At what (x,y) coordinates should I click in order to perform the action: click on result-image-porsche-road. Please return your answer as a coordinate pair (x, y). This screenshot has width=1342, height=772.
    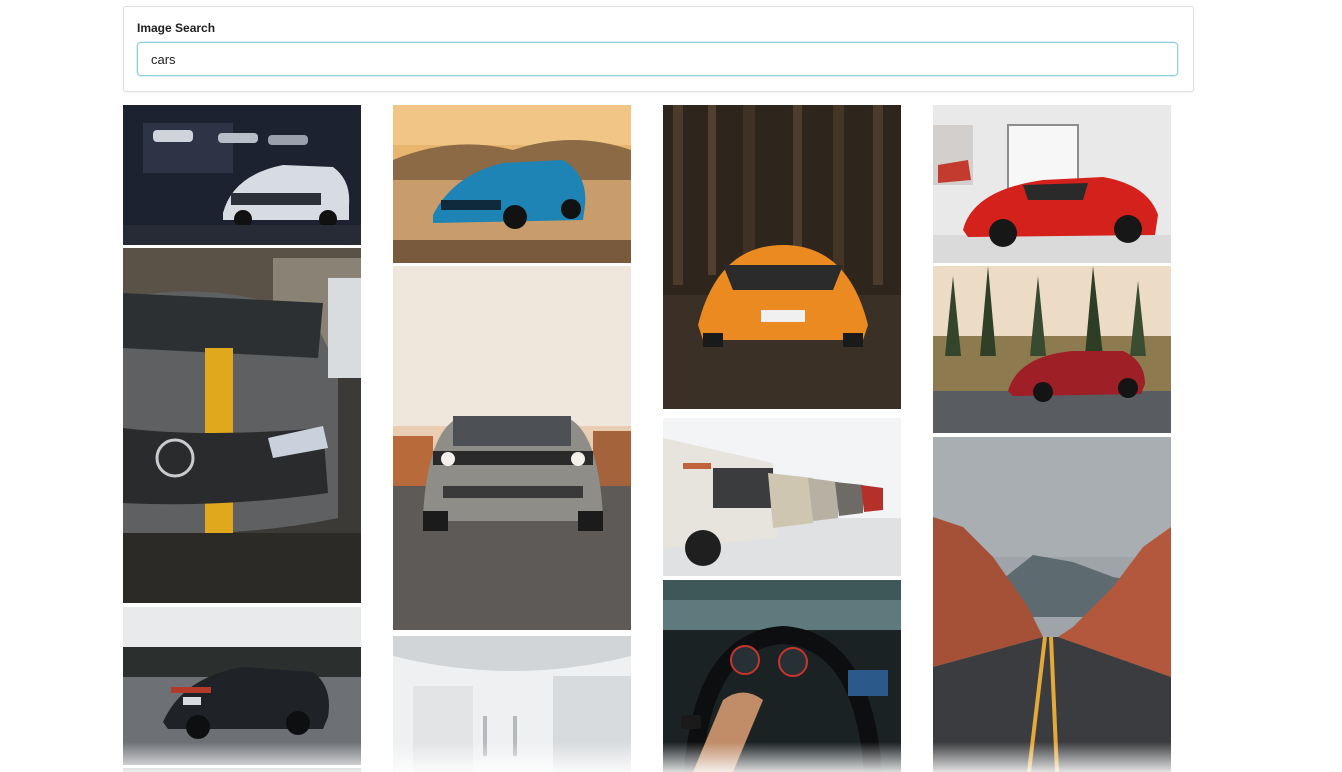
    Looking at the image, I should click on (242, 686).